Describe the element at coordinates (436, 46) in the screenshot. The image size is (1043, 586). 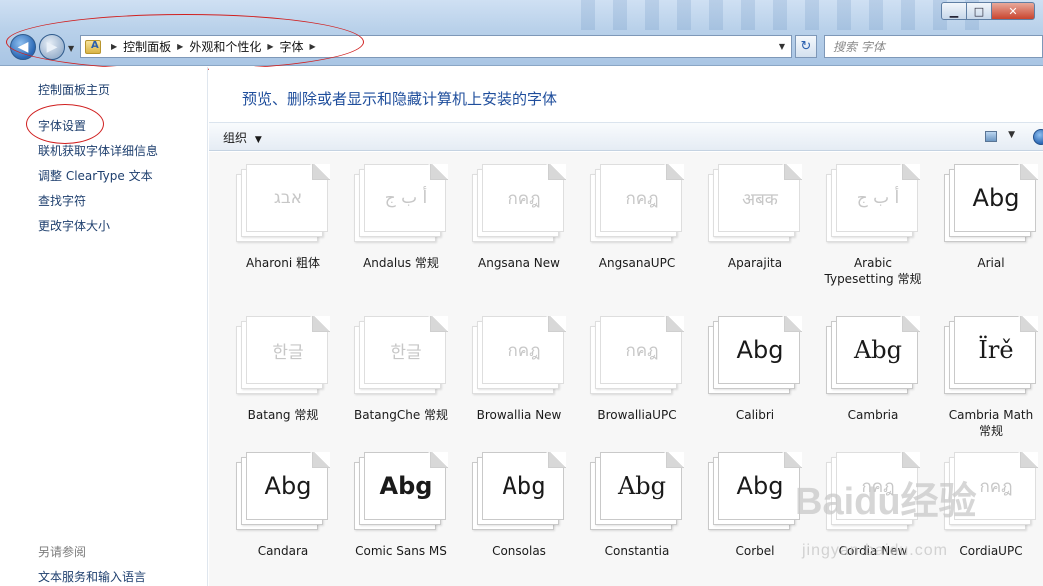
I see `address-bar: ▶ 控制面板 ▶ 外观和个性化 ▶ 字体 ▶ ▼` at that location.